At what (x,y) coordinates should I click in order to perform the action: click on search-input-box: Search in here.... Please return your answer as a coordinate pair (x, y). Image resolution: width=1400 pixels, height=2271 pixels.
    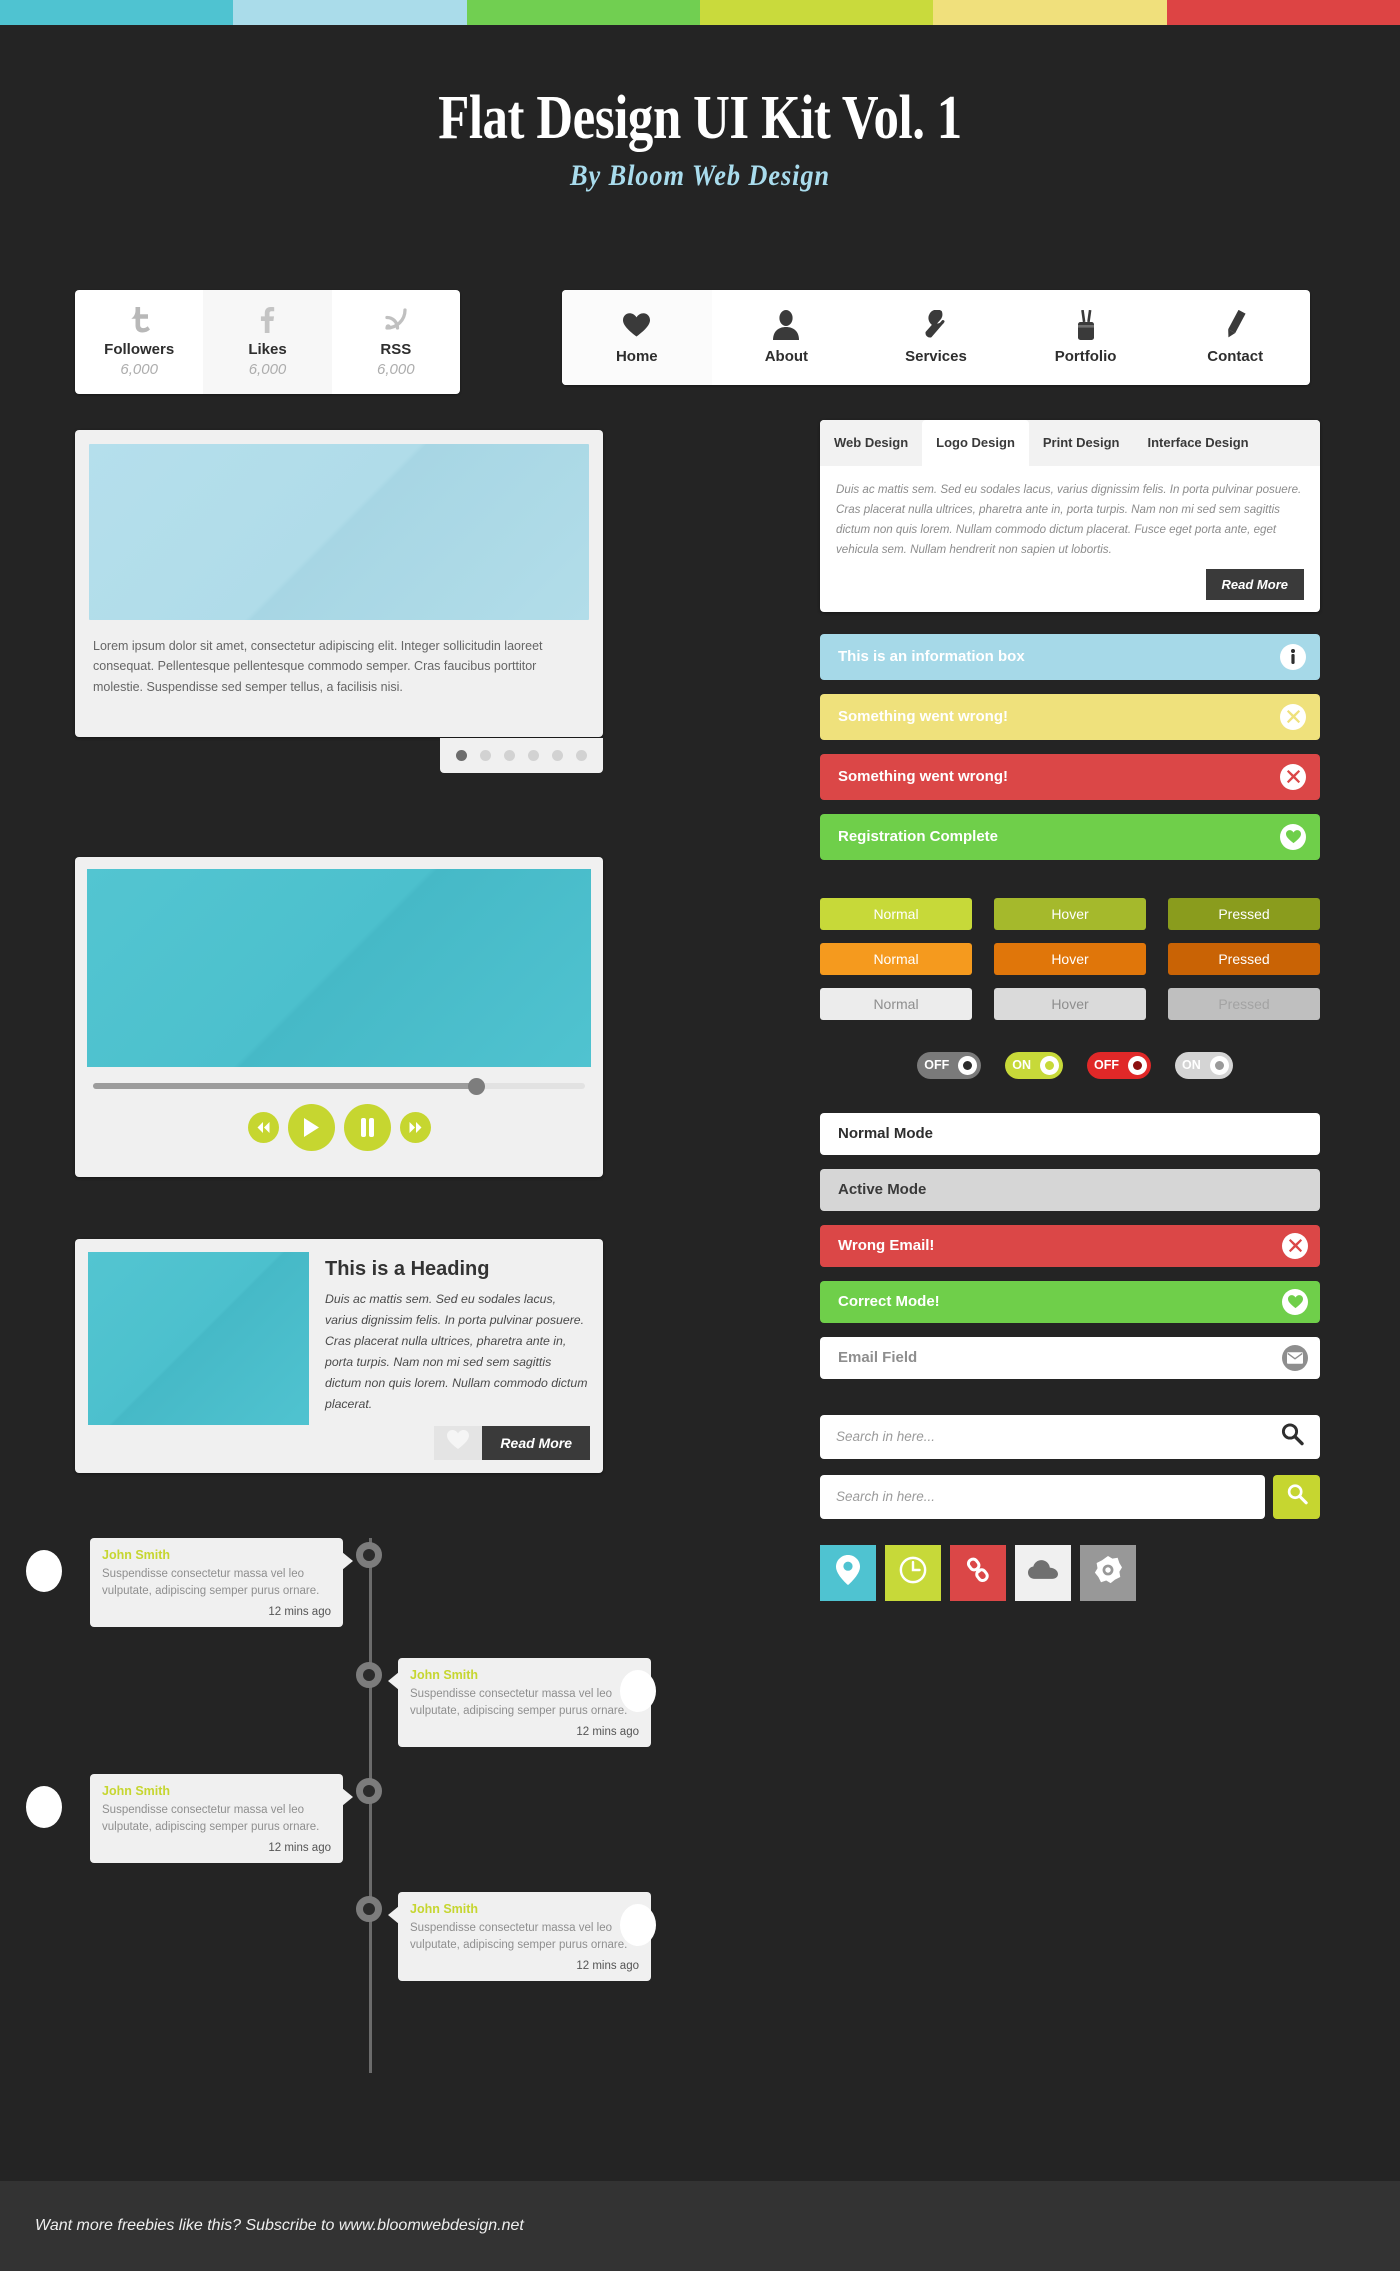
    Looking at the image, I should click on (1042, 1496).